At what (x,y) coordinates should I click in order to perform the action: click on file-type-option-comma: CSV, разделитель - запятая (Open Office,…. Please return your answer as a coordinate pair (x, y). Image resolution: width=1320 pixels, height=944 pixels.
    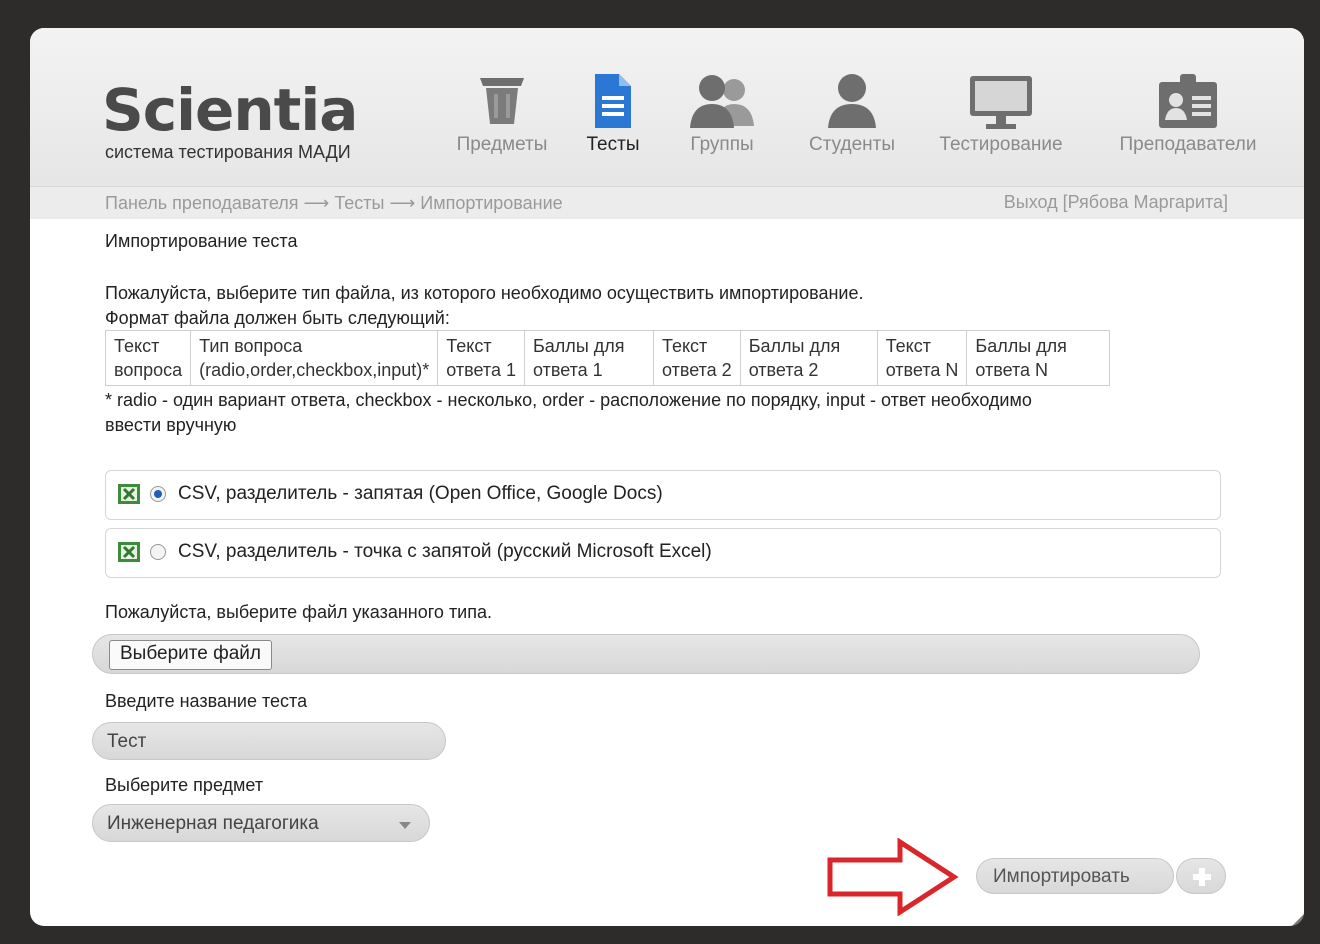
    Looking at the image, I should click on (663, 495).